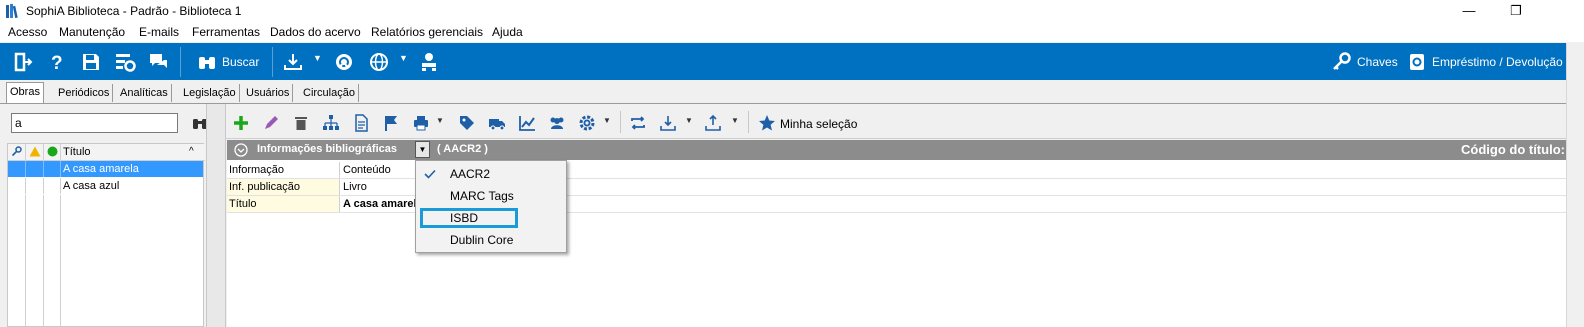  What do you see at coordinates (422, 149) in the screenshot?
I see `format-dropdown-button: ▼` at bounding box center [422, 149].